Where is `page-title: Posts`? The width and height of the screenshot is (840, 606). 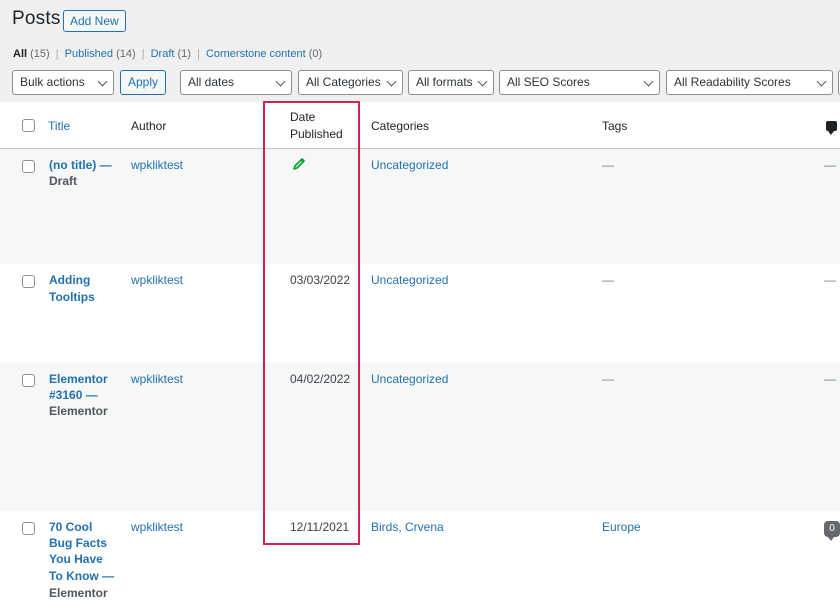
page-title: Posts is located at coordinates (36, 18).